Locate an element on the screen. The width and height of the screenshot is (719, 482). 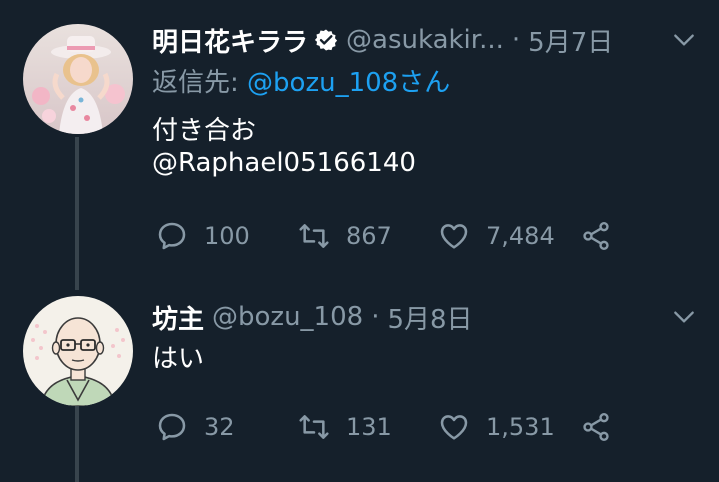
like-count: 1,531 is located at coordinates (520, 427).